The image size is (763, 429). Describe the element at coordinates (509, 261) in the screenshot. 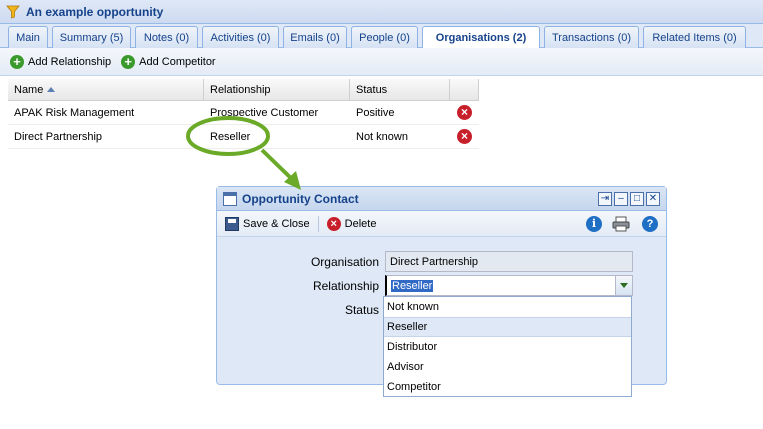

I see `organisation-field: Direct Partnership` at that location.